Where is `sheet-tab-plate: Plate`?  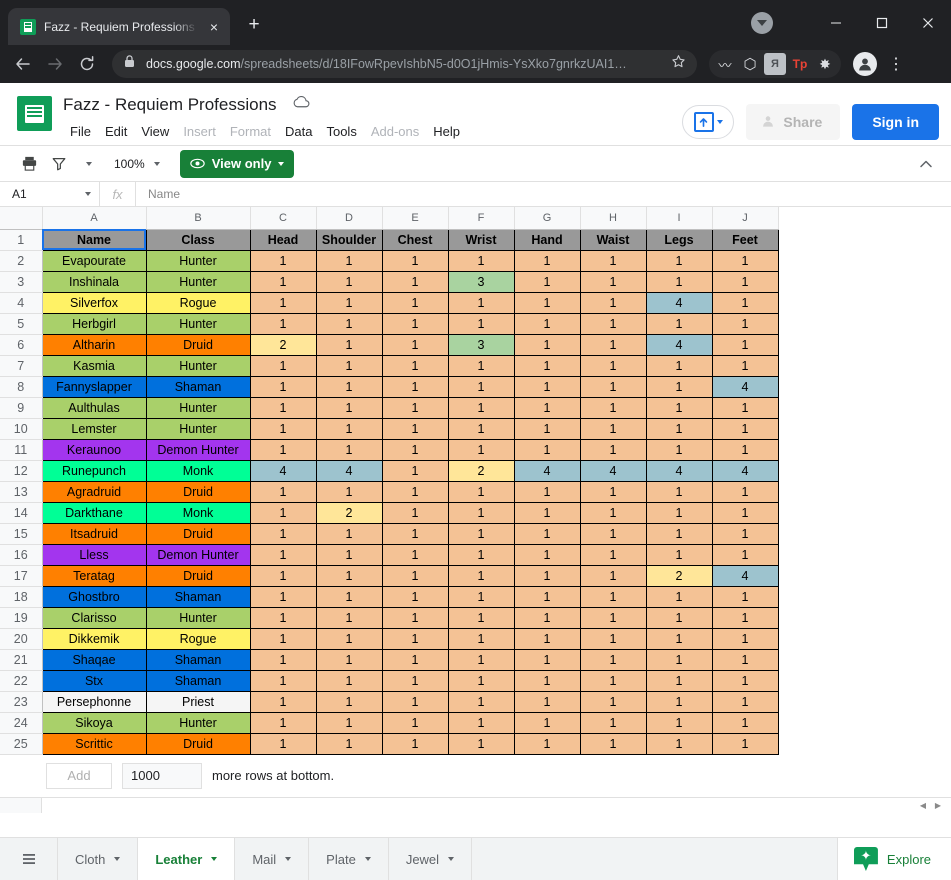
sheet-tab-plate: Plate is located at coordinates (349, 859).